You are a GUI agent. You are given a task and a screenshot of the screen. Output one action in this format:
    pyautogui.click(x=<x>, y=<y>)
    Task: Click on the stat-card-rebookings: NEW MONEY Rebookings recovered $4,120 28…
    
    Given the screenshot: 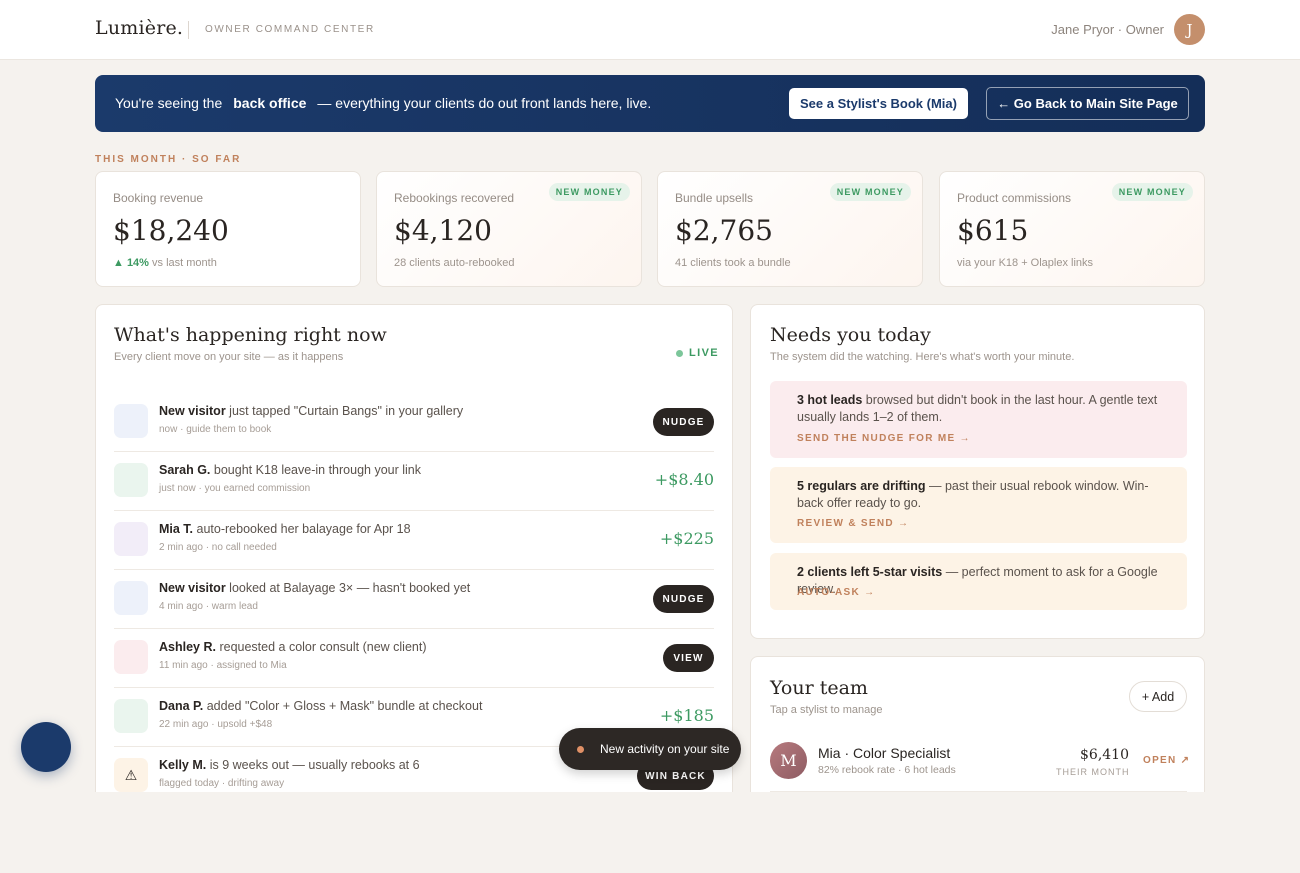 What is the action you would take?
    pyautogui.click(x=509, y=229)
    